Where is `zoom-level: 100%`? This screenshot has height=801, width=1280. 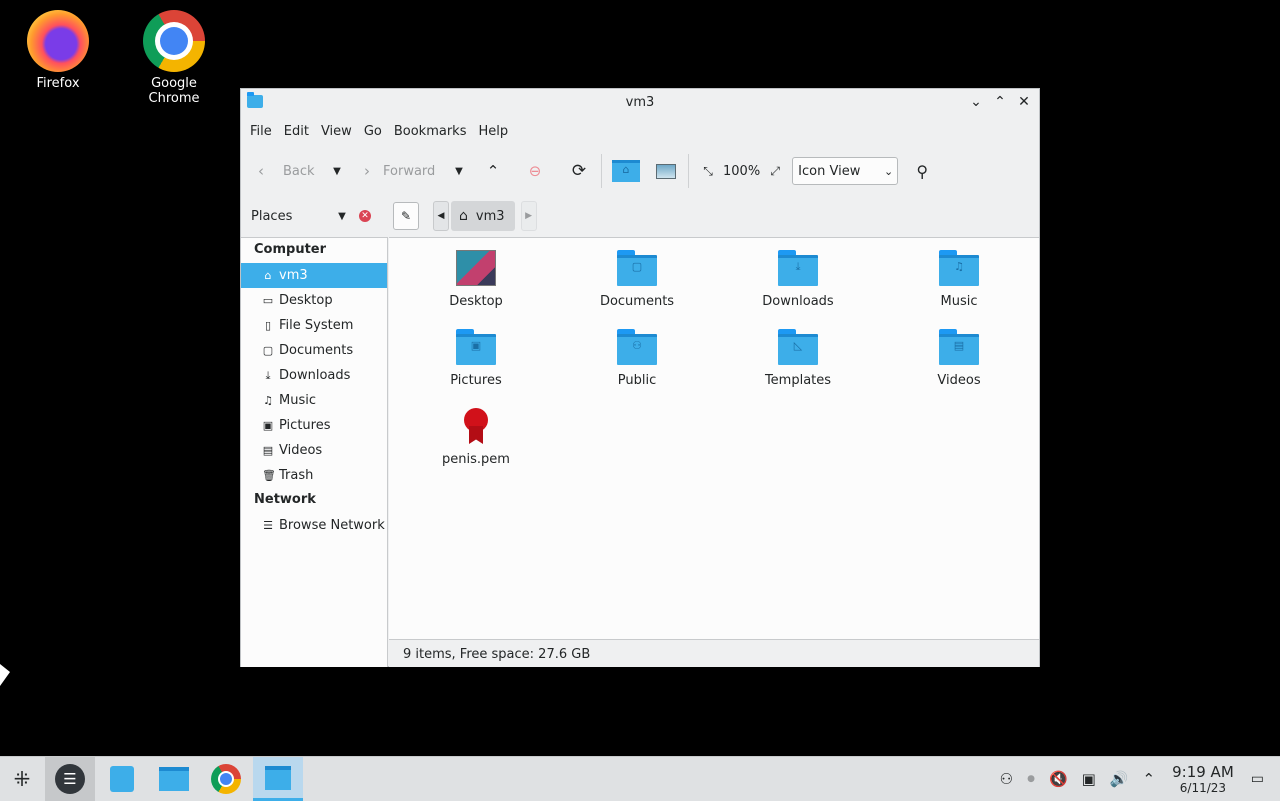
zoom-level: 100% is located at coordinates (742, 171).